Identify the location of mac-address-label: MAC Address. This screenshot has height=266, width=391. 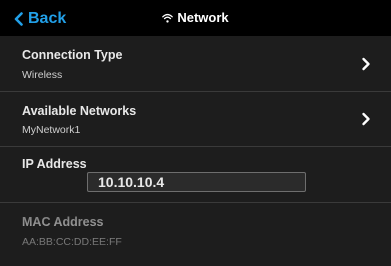
(63, 222).